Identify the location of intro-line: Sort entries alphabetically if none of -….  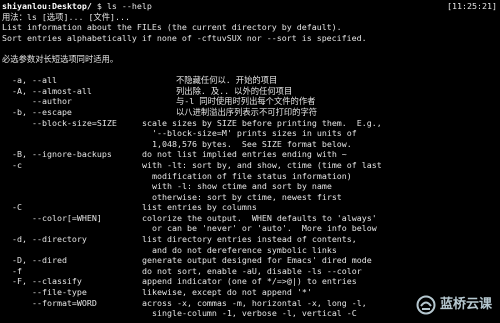
(184, 37).